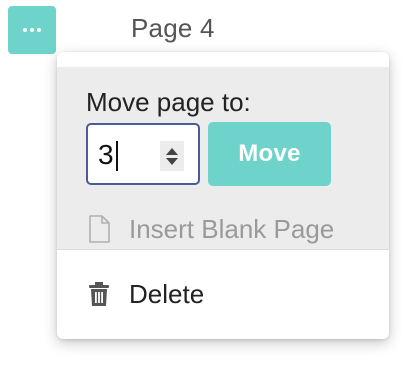 The image size is (414, 374). What do you see at coordinates (117, 156) in the screenshot?
I see `text-caret` at bounding box center [117, 156].